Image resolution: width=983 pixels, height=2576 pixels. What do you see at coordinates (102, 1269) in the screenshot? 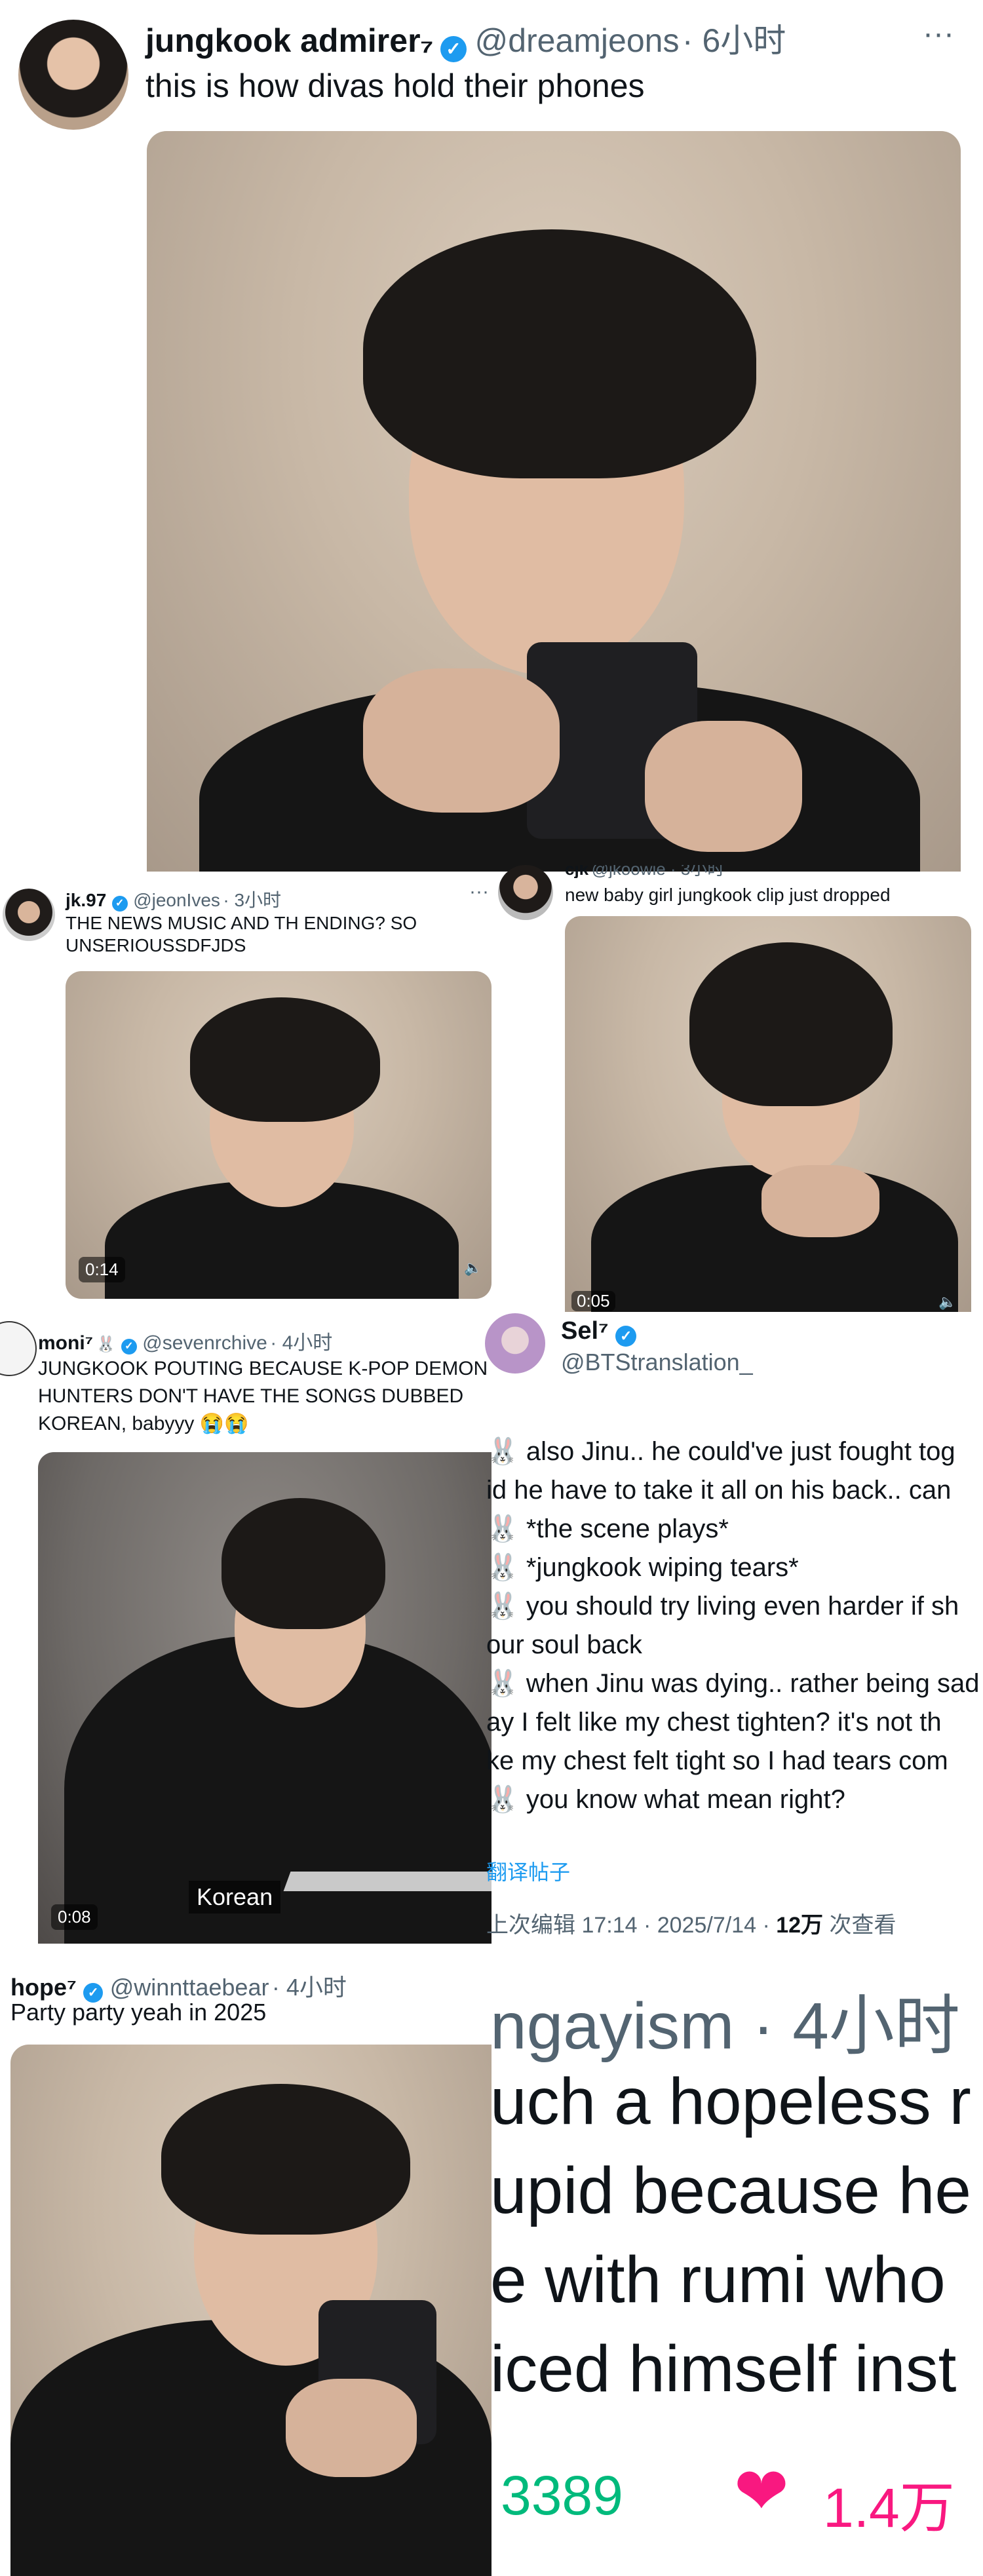
I see `video-duration: 0:14` at bounding box center [102, 1269].